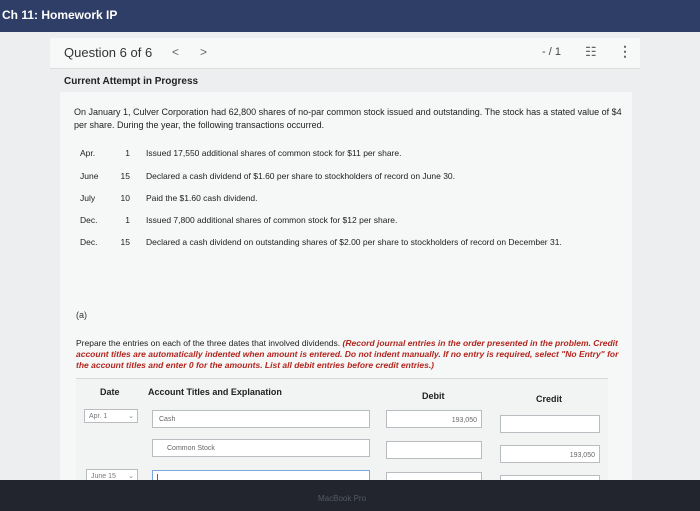  What do you see at coordinates (434, 419) in the screenshot?
I see `debit-input: 193,050` at bounding box center [434, 419].